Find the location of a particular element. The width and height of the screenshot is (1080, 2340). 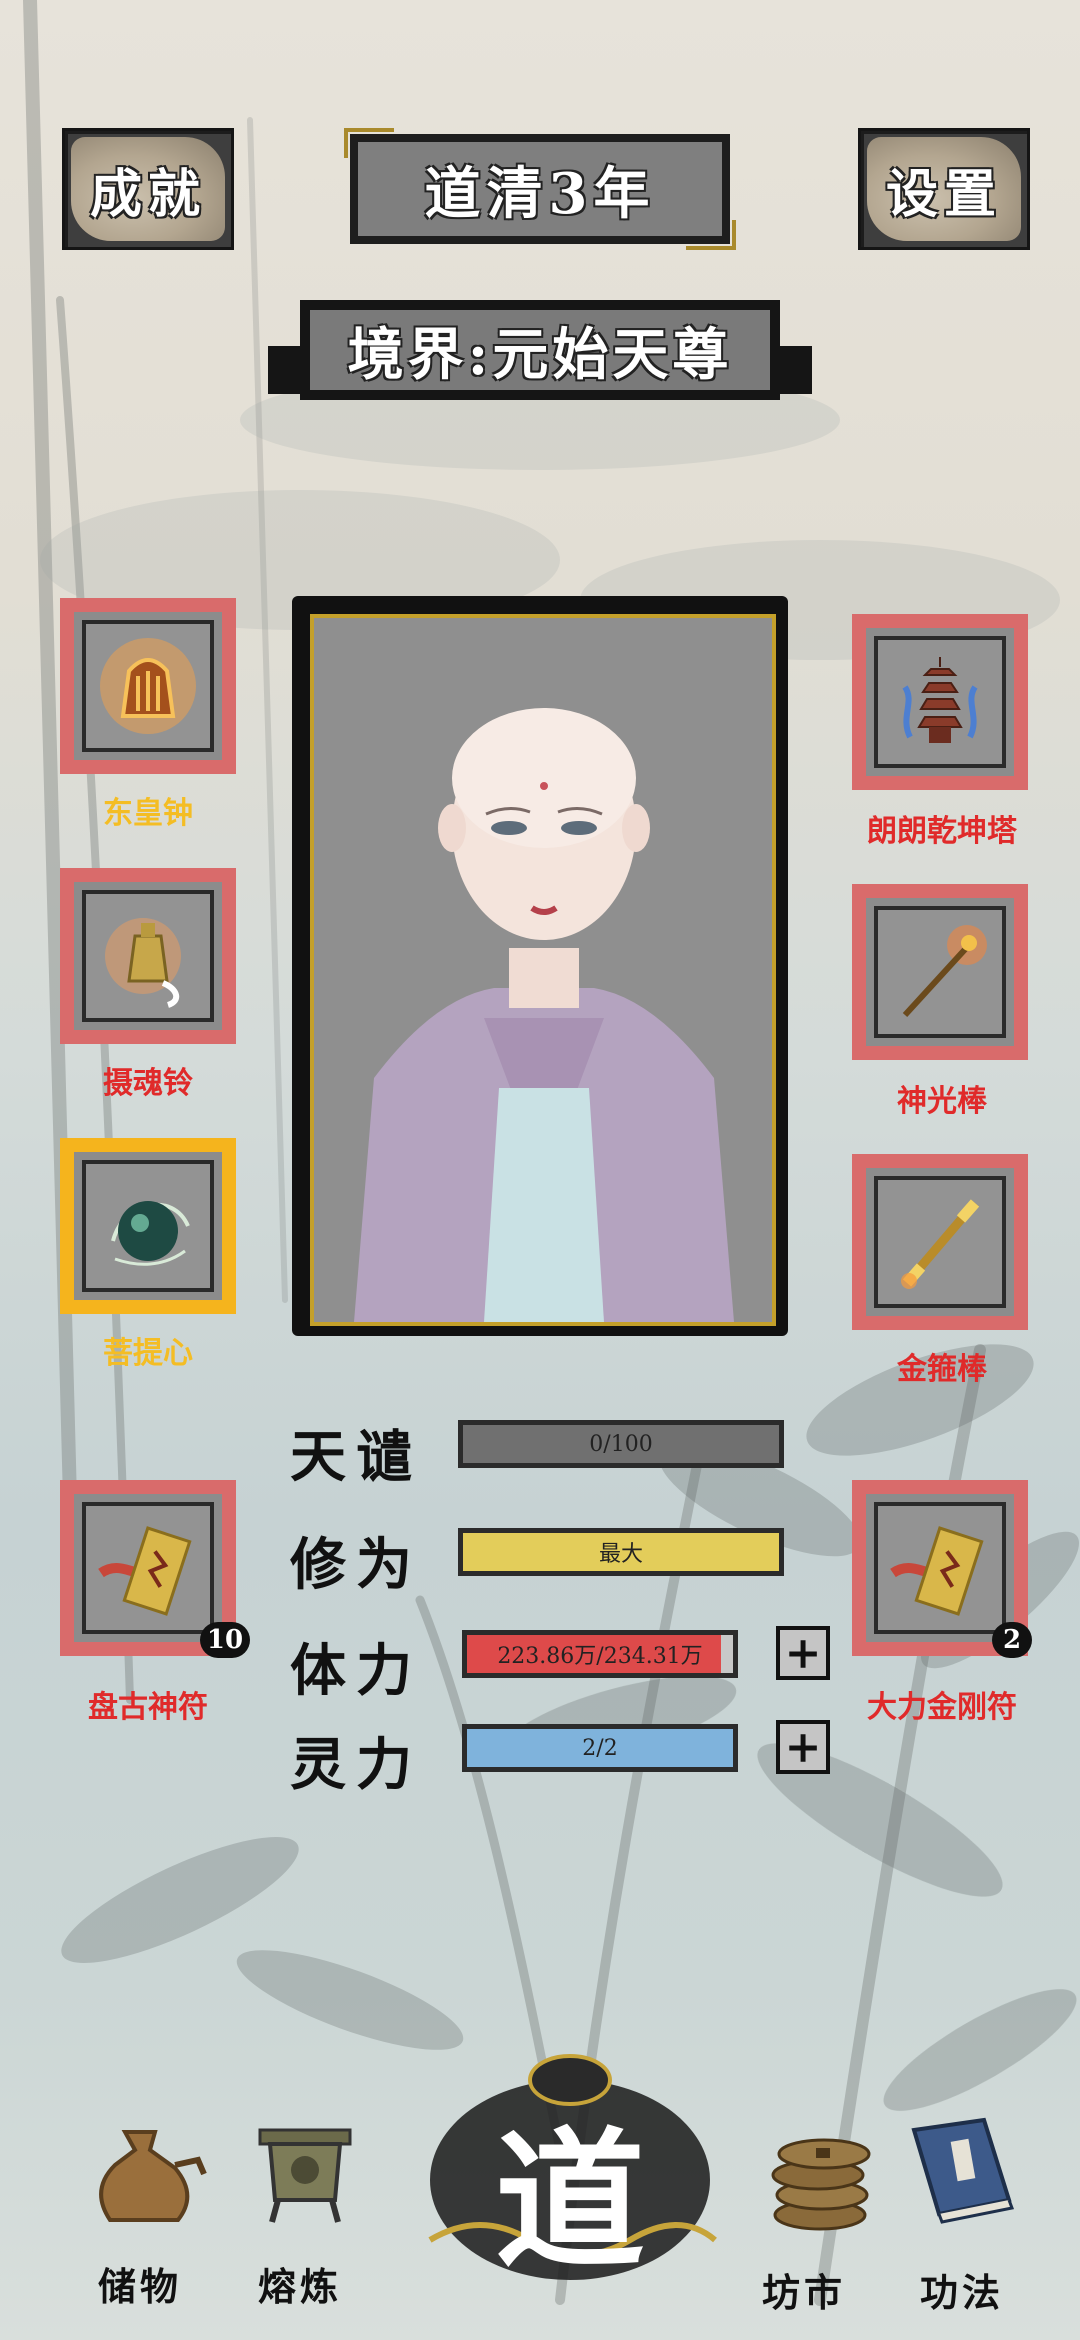

add-spirit-button: + is located at coordinates (803, 1747).